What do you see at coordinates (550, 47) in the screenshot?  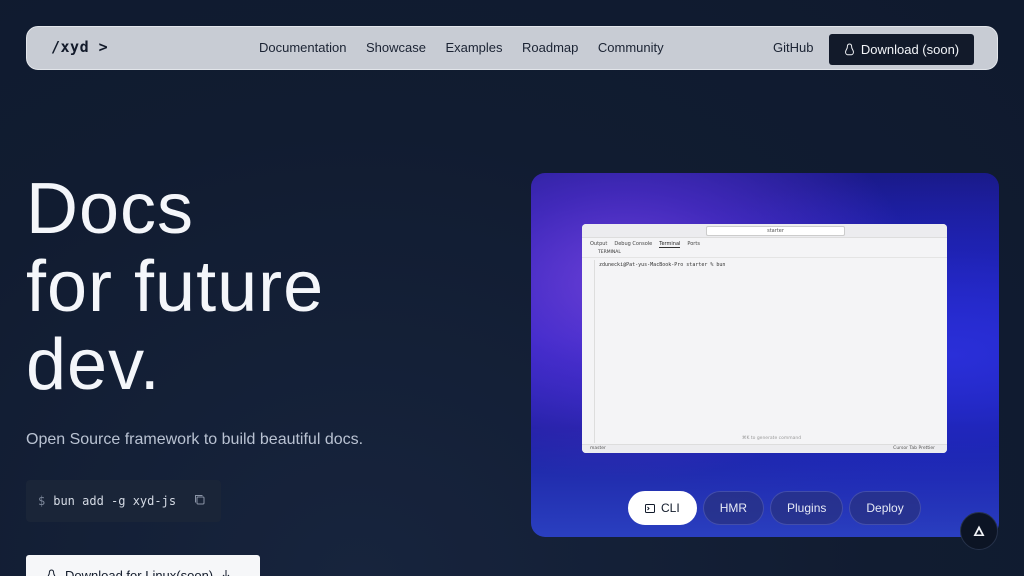 I see `nav-link-roadmap: Roadmap` at bounding box center [550, 47].